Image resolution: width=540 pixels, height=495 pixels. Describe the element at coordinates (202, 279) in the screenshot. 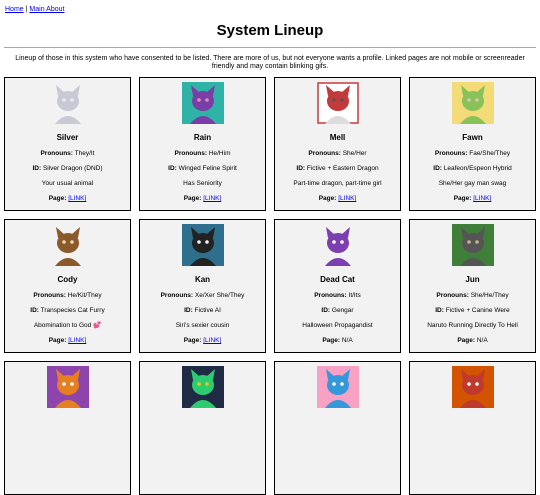

I see `member-name: Kan` at that location.